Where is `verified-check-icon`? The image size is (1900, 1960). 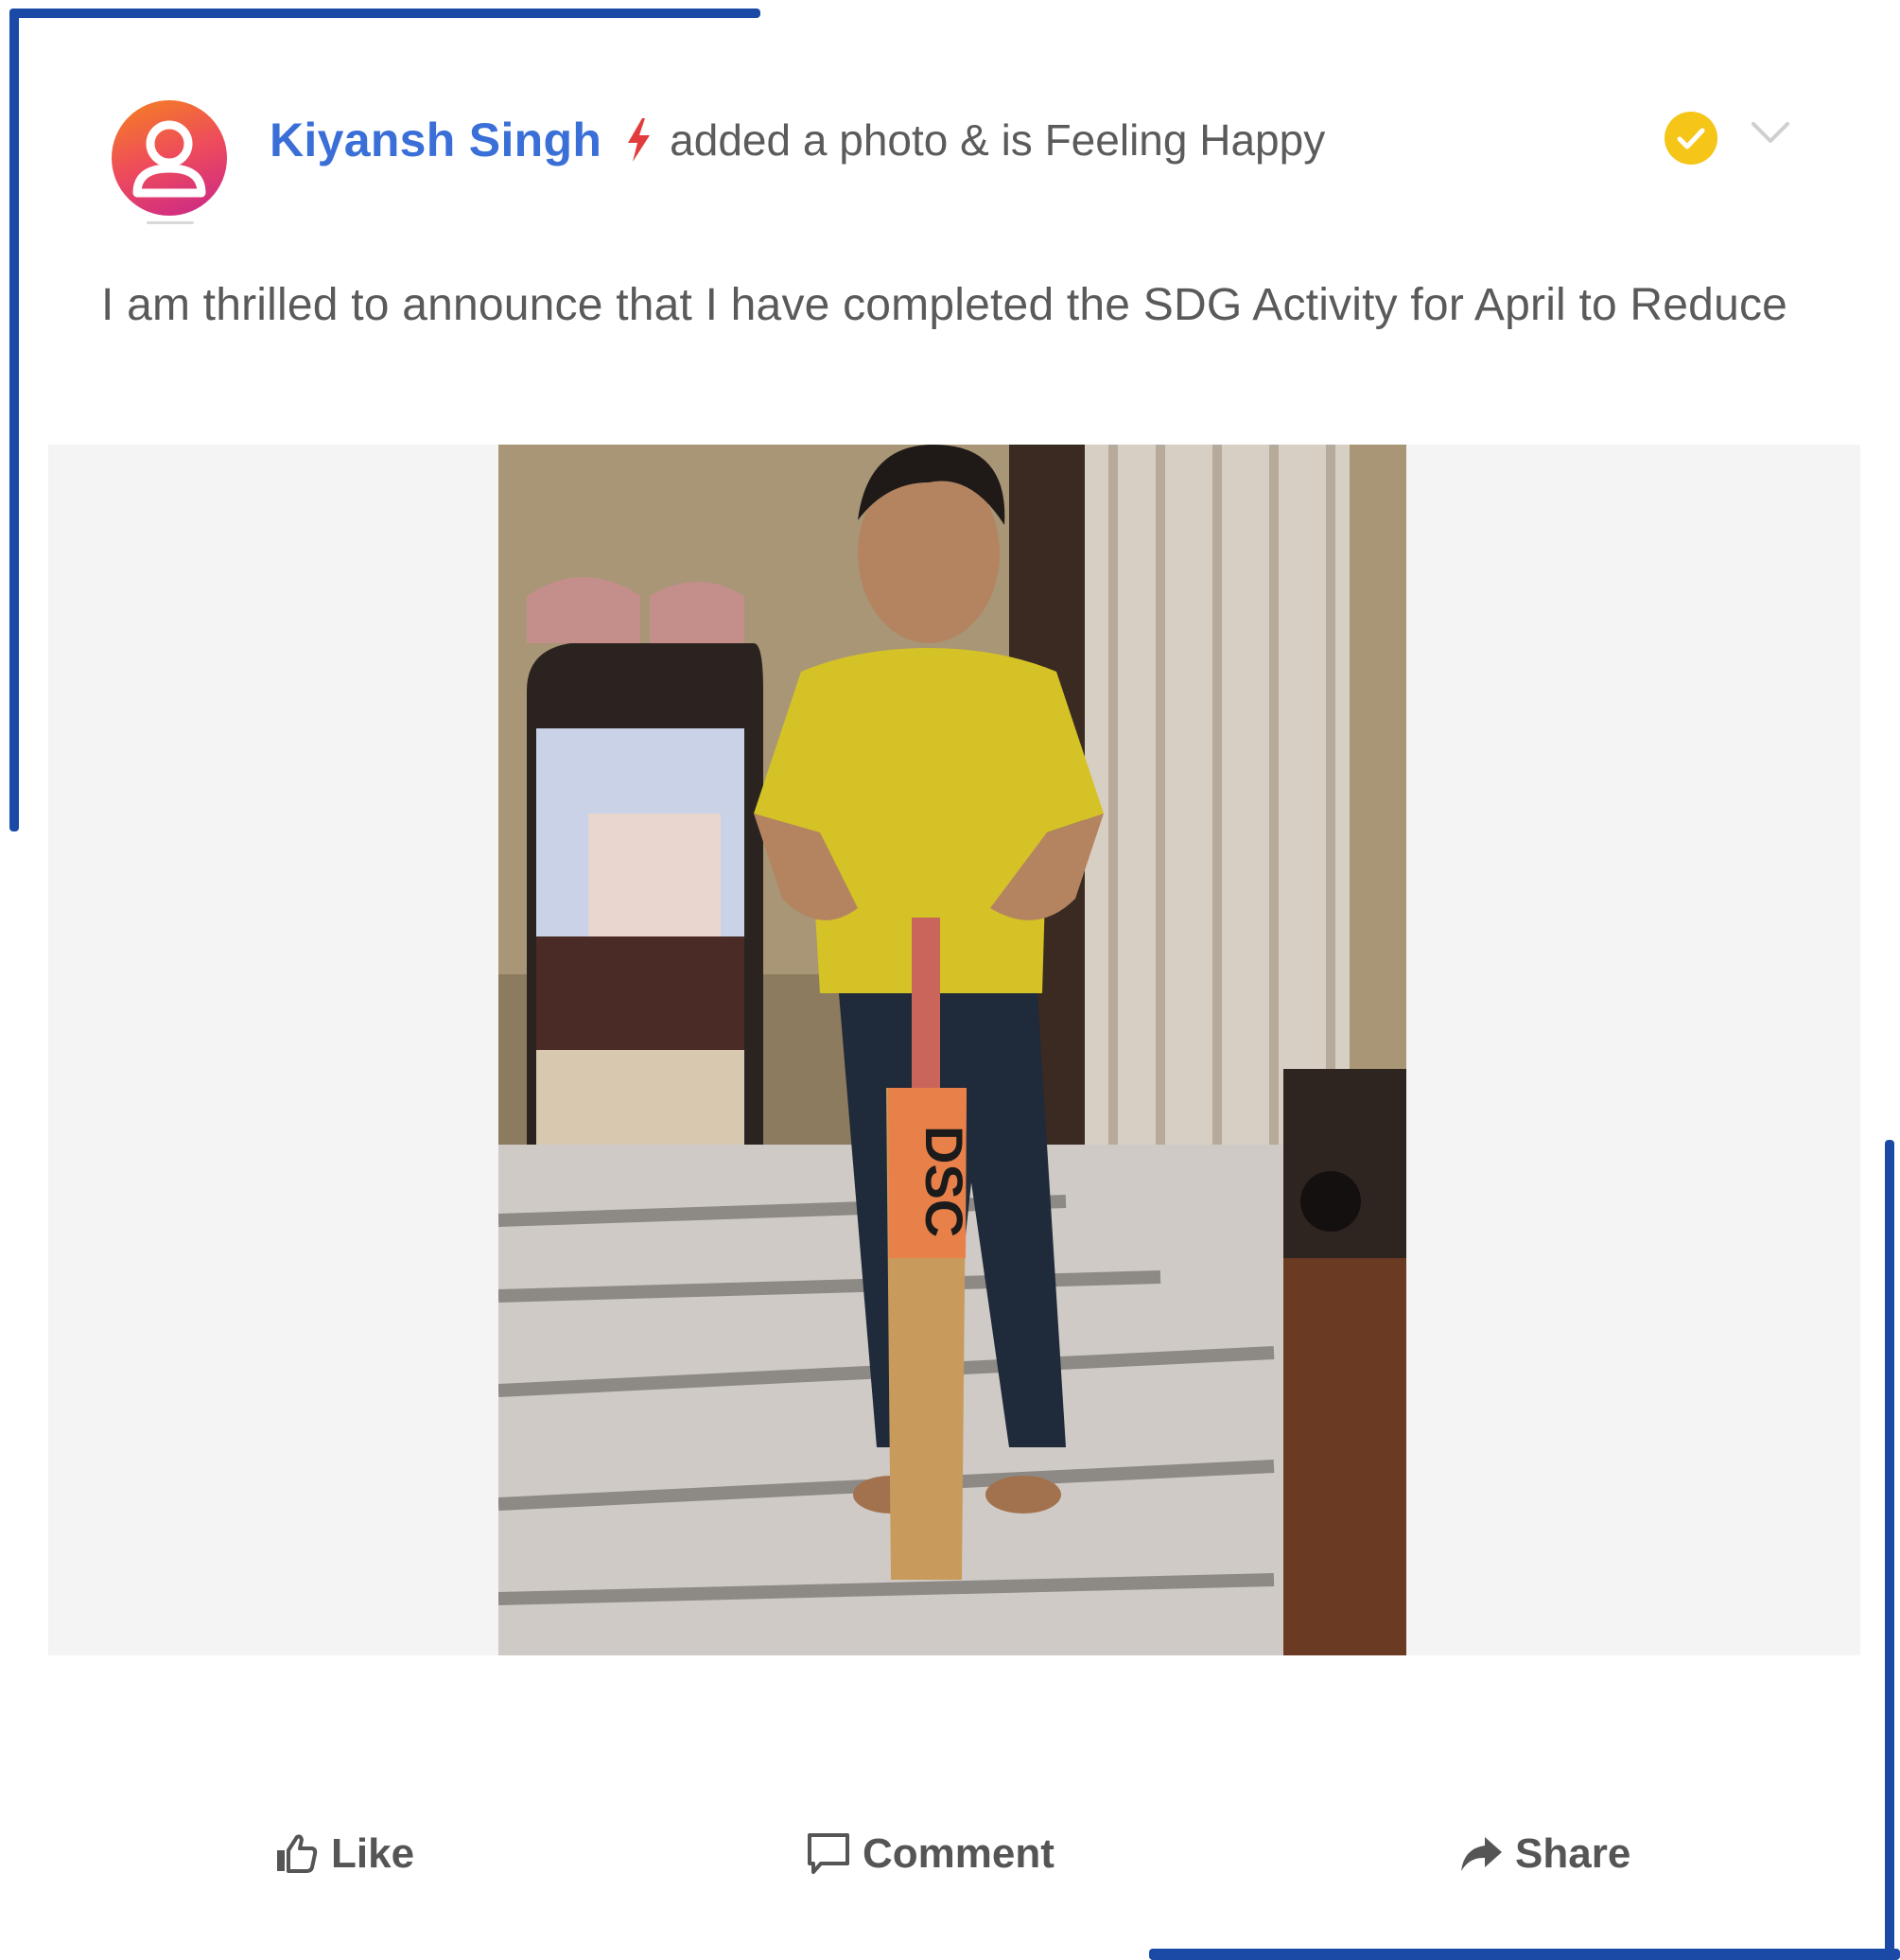
verified-check-icon is located at coordinates (1691, 138).